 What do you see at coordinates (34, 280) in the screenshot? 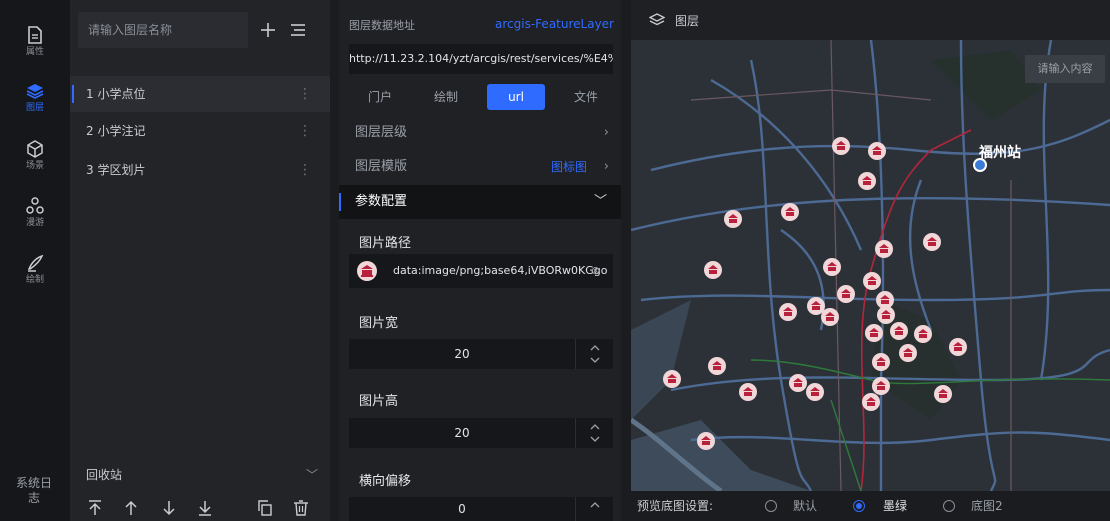
I see `rail-label-draw: 绘制` at bounding box center [34, 280].